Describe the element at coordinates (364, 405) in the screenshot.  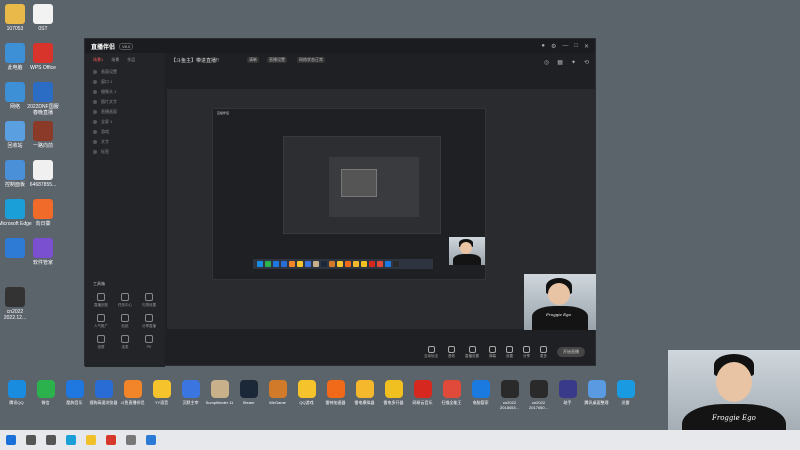
I see `dock-shortcut: 雷电模拟器` at that location.